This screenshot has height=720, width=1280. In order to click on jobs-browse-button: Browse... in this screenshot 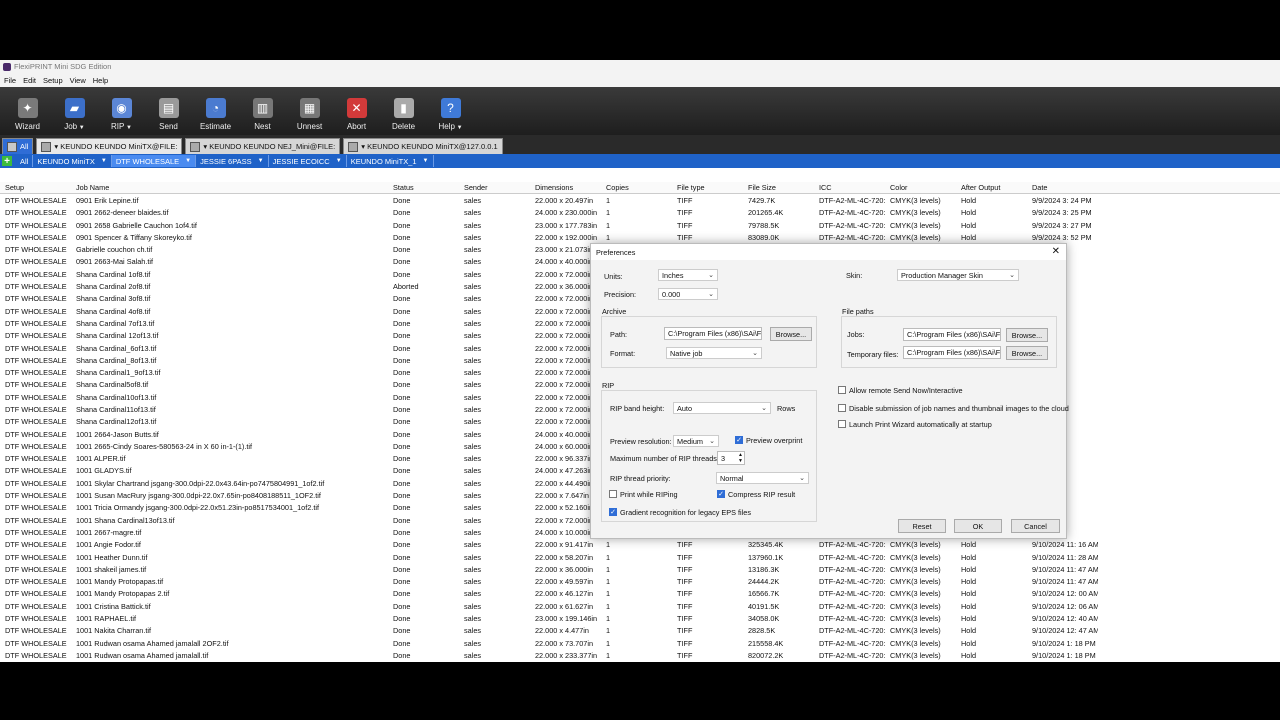, I will do `click(1027, 335)`.